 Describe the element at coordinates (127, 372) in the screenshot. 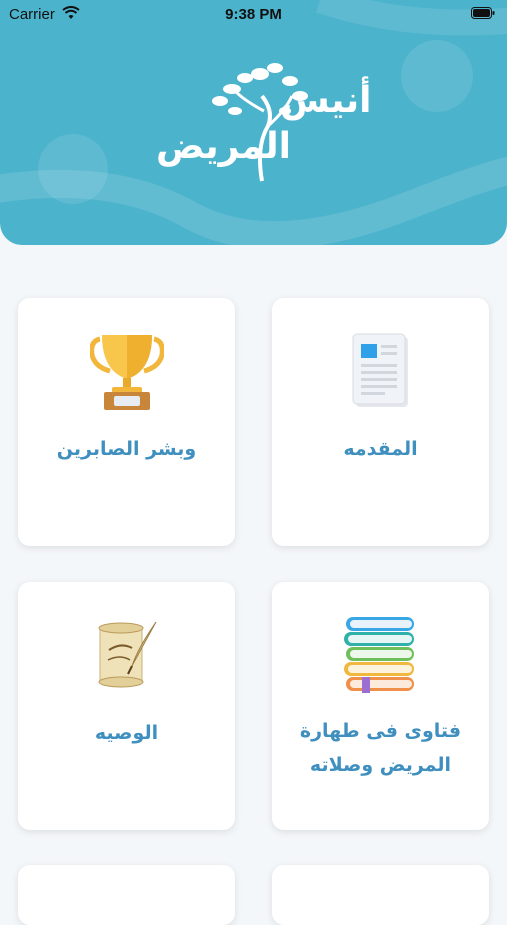

I see `trophy-icon` at that location.